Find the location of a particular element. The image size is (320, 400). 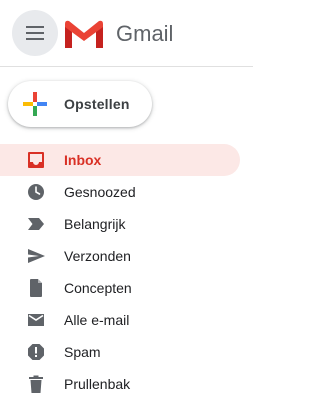

nav-item-important: Belangrijk is located at coordinates (120, 224).